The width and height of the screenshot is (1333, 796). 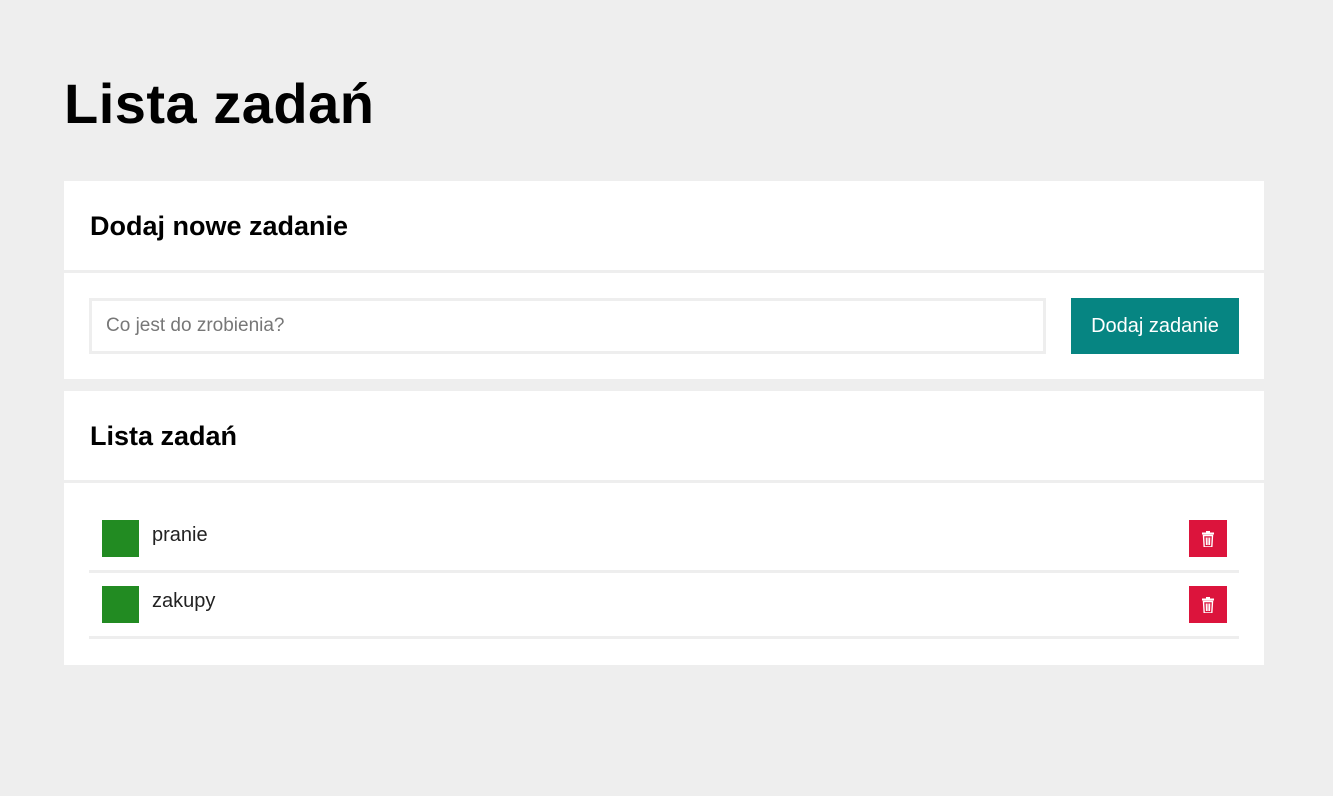 I want to click on add-task-button: Dodaj zadanie, so click(x=1155, y=326).